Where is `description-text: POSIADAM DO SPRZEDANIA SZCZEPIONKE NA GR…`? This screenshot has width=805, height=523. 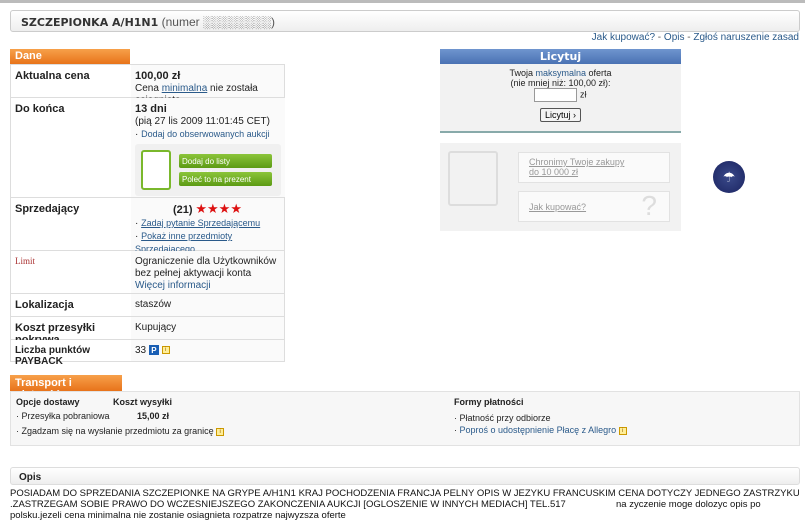 description-text: POSIADAM DO SPRZEDANIA SZCZEPIONKE NA GR… is located at coordinates (406, 504).